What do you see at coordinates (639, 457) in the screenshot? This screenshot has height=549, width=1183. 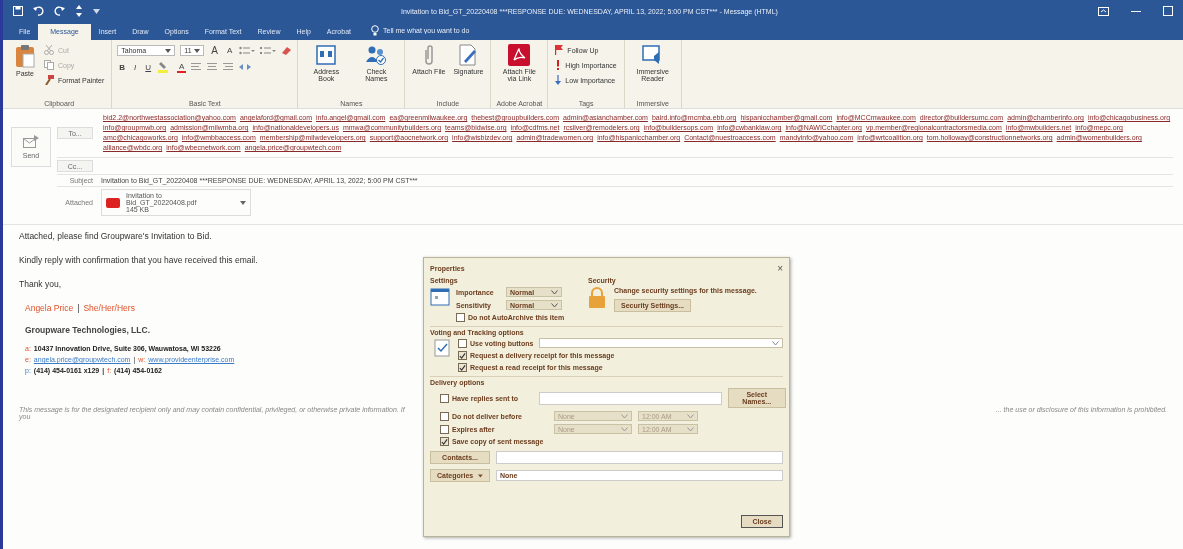 I see `contacts-field` at bounding box center [639, 457].